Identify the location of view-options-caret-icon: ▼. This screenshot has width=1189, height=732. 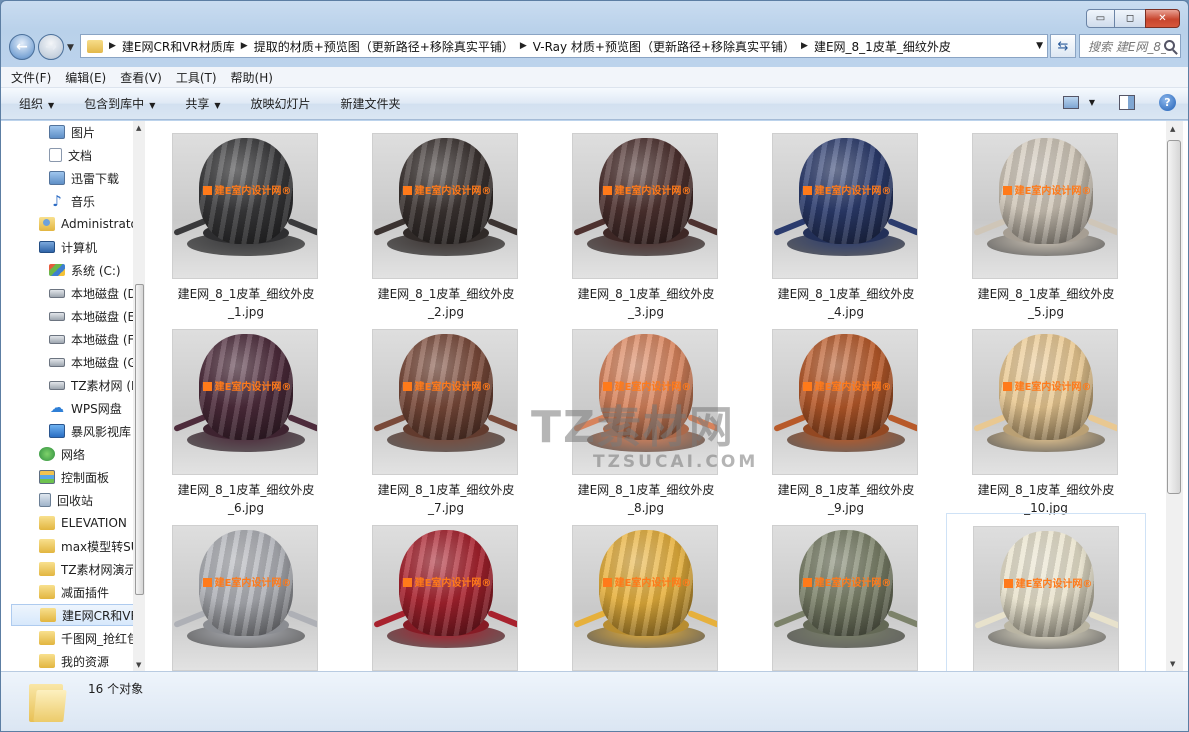
(1092, 102).